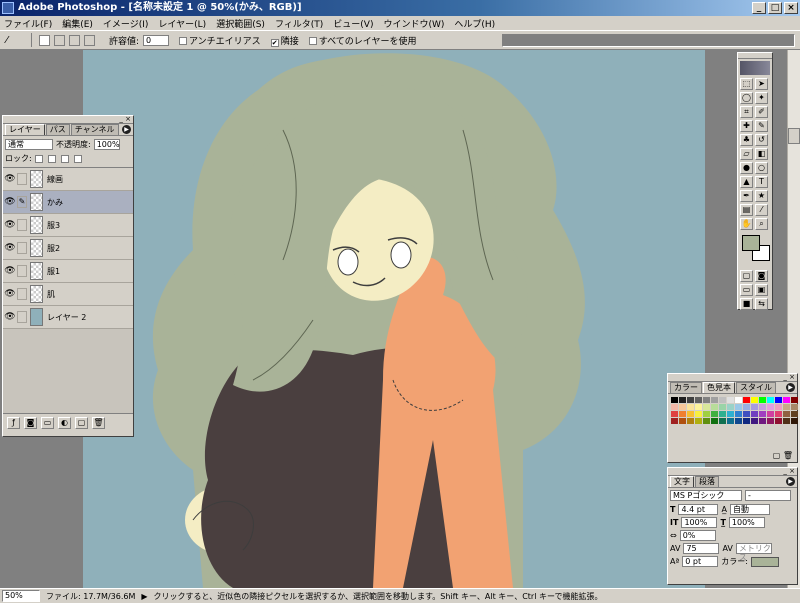 This screenshot has width=800, height=603. Describe the element at coordinates (474, 23) in the screenshot. I see `menu-help: ヘルプ(H)` at that location.